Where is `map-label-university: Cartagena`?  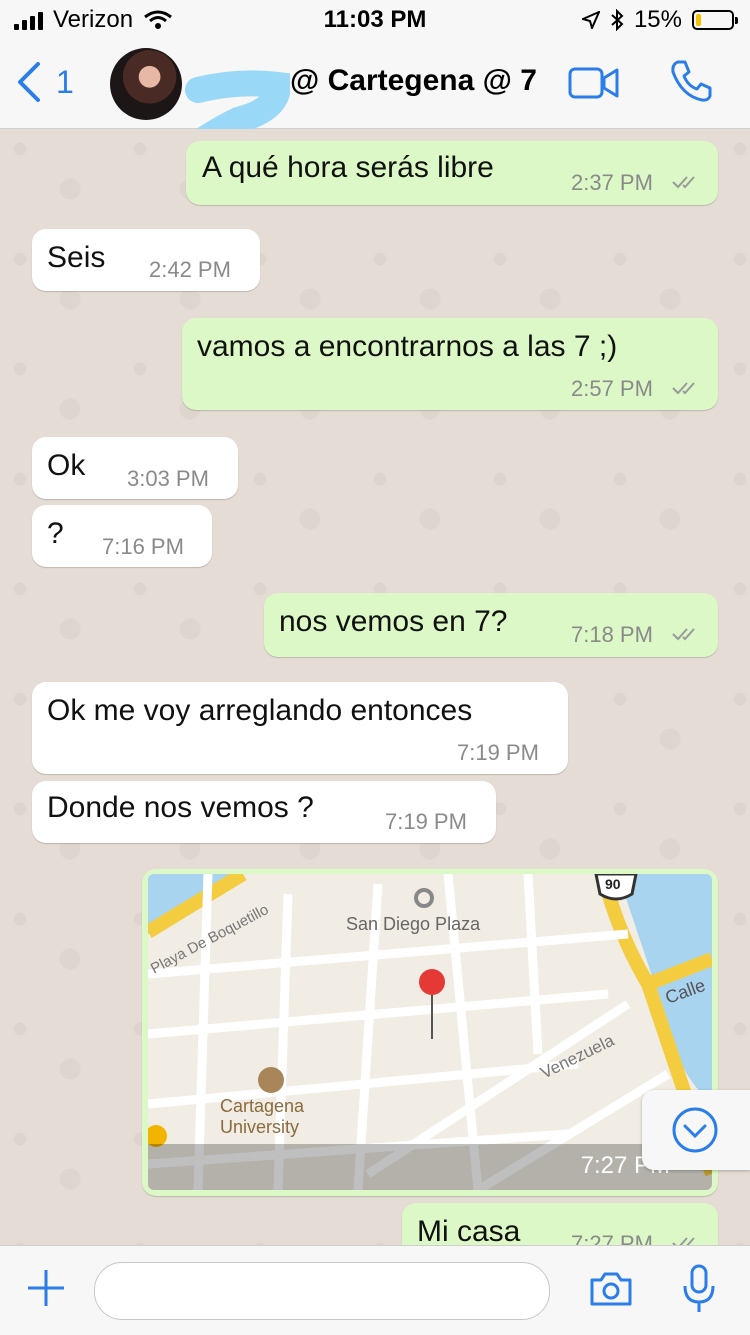 map-label-university: Cartagena is located at coordinates (262, 1106).